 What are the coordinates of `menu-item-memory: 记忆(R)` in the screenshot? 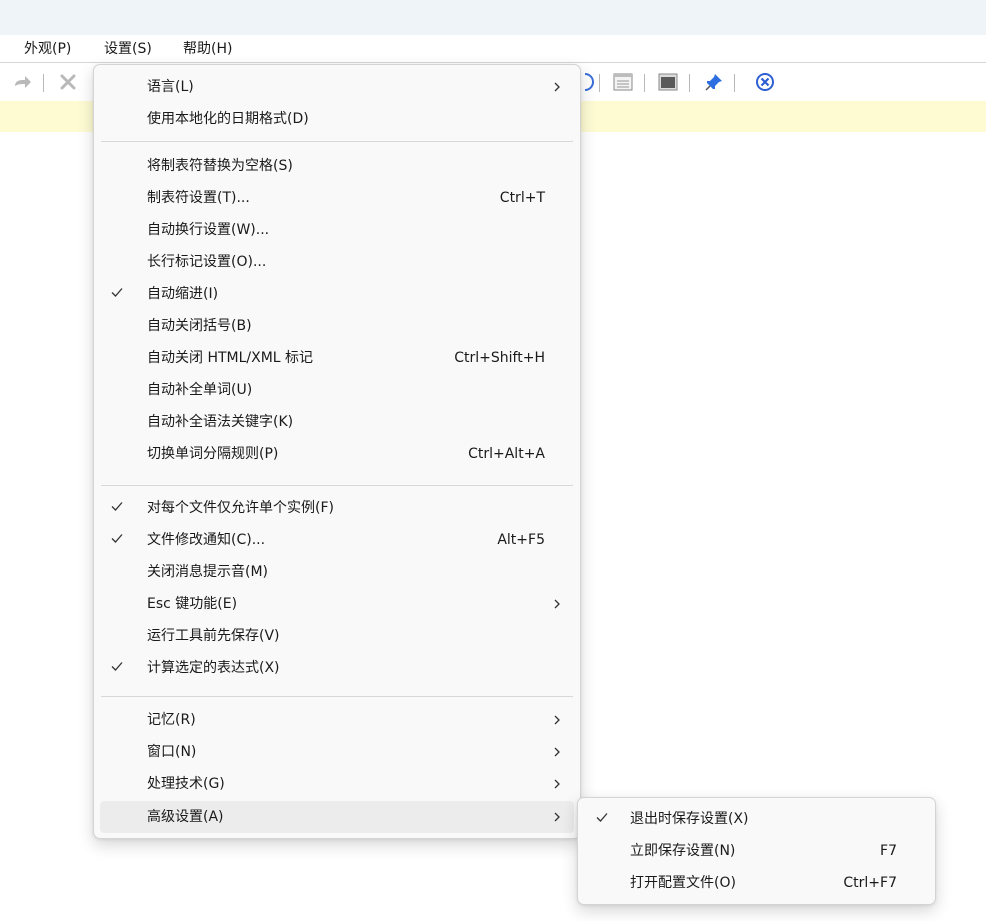 It's located at (337, 720).